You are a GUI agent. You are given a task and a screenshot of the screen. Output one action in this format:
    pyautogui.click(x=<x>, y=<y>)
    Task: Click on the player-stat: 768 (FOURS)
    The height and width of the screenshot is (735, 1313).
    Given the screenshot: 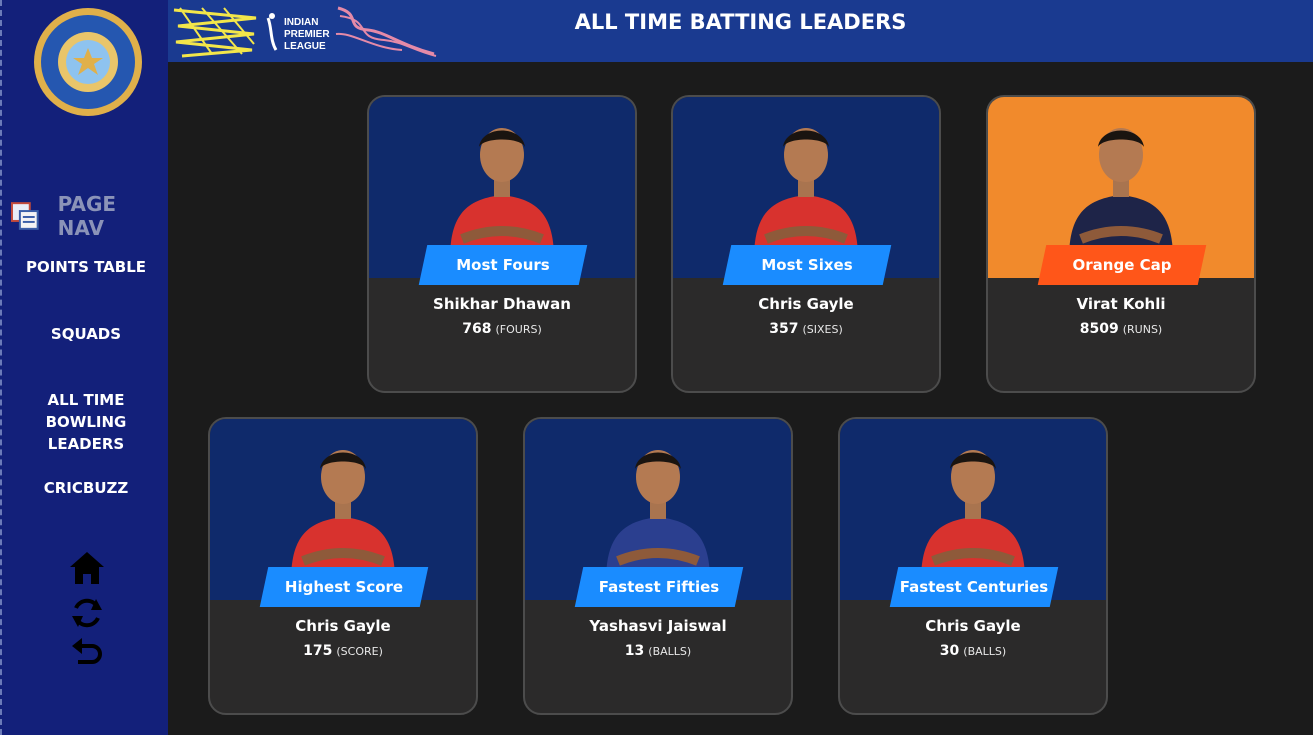 What is the action you would take?
    pyautogui.click(x=502, y=327)
    